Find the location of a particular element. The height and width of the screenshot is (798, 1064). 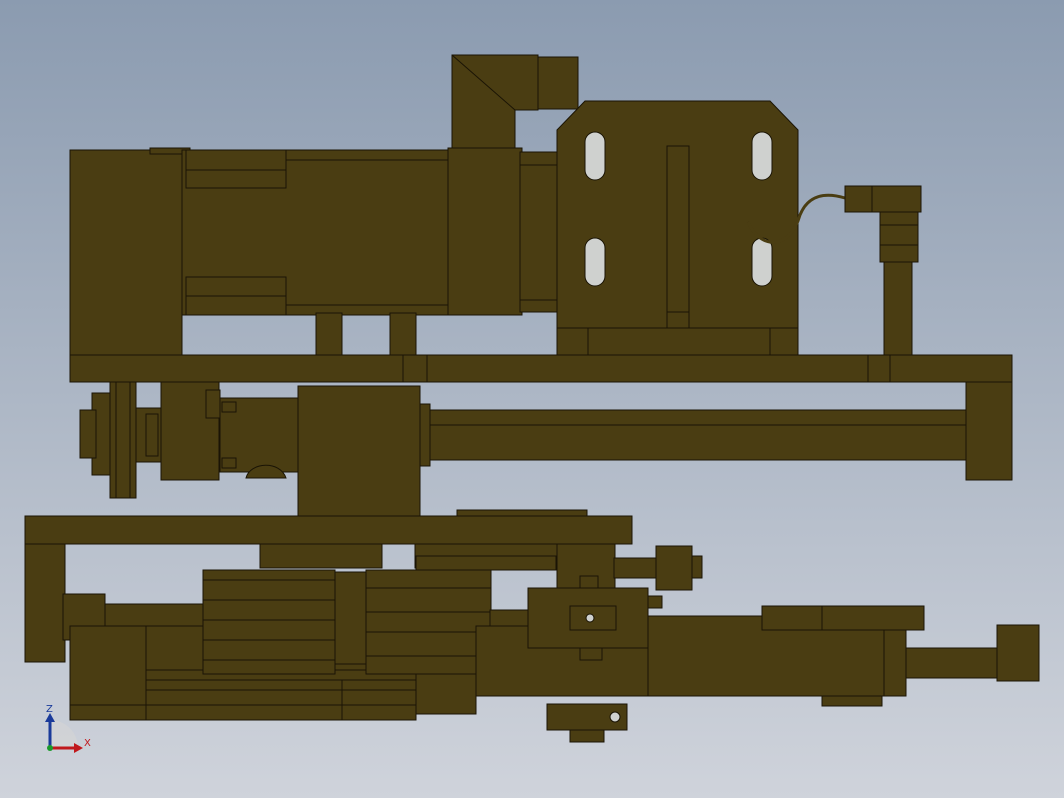

triad-shading is located at coordinates (64, 734).